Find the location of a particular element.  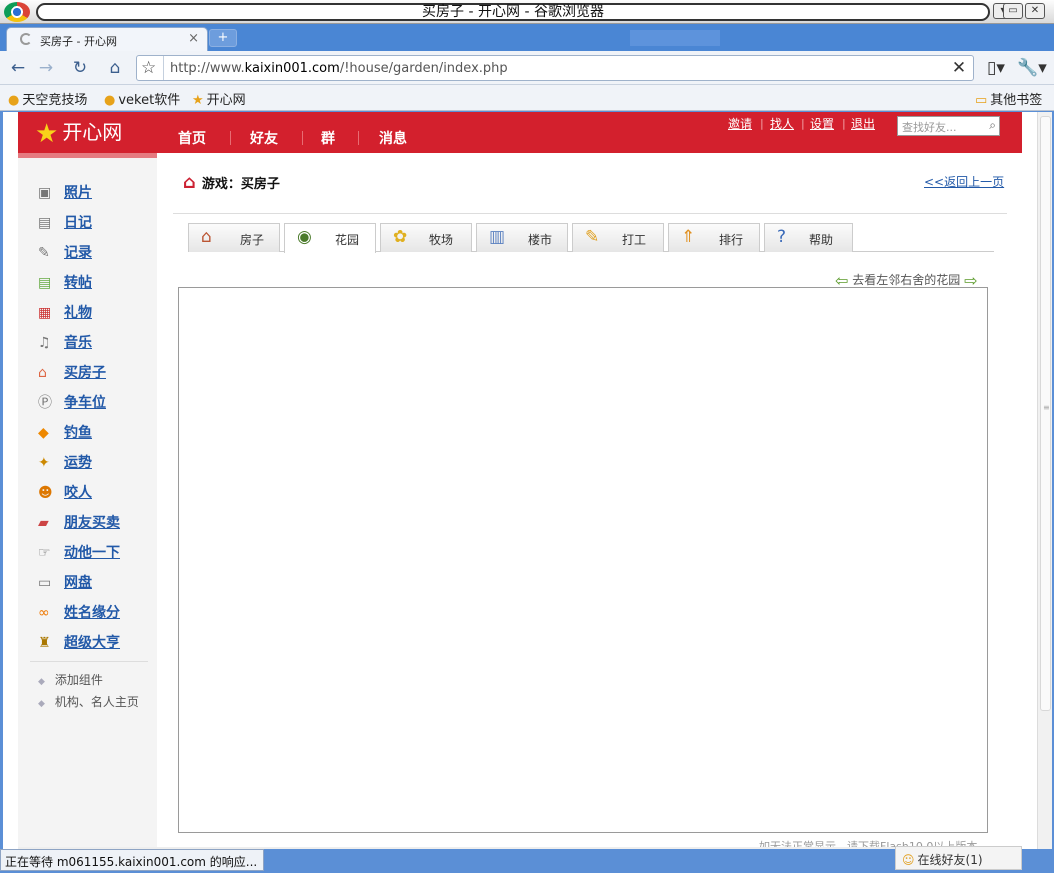

sidebar-item-diary: ▤ 日记 is located at coordinates (65, 222).